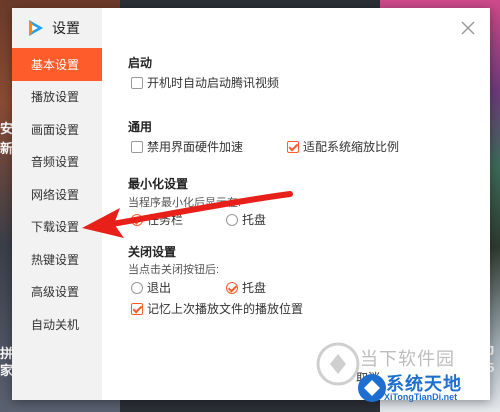 The image size is (500, 412). I want to click on nav-item-label: 热键设置, so click(55, 259).